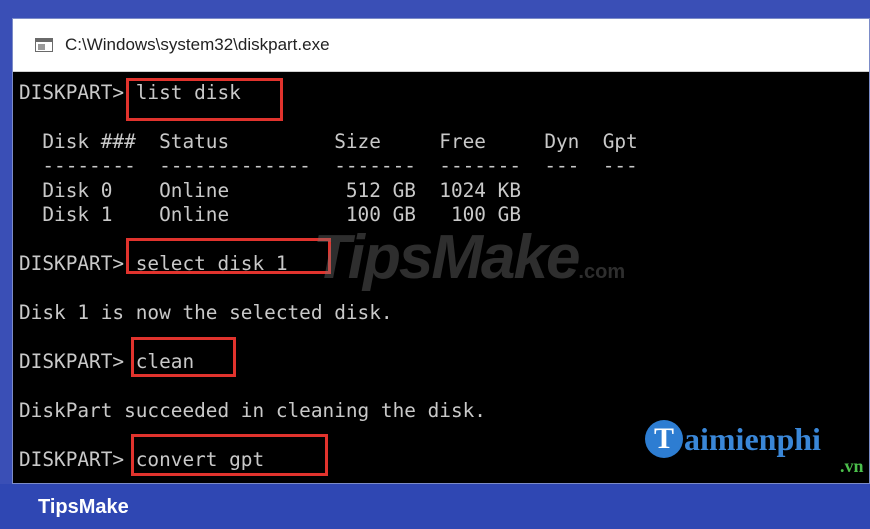 The width and height of the screenshot is (870, 529). What do you see at coordinates (206, 312) in the screenshot?
I see `console-line: Disk 1 is now the selected disk.` at bounding box center [206, 312].